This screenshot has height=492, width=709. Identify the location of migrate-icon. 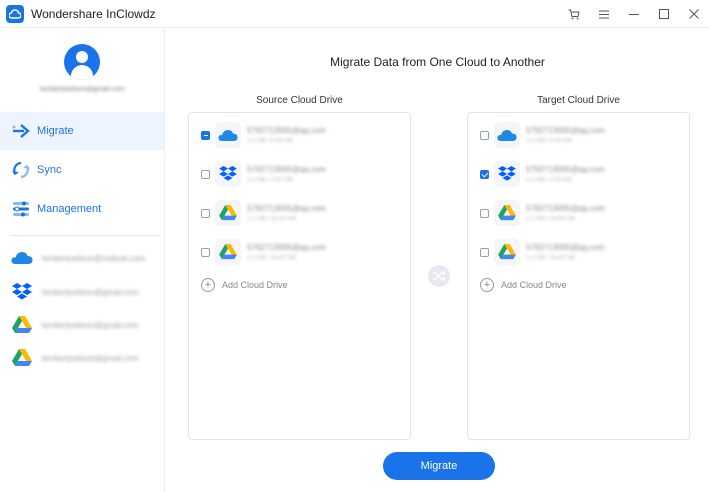
(21, 131).